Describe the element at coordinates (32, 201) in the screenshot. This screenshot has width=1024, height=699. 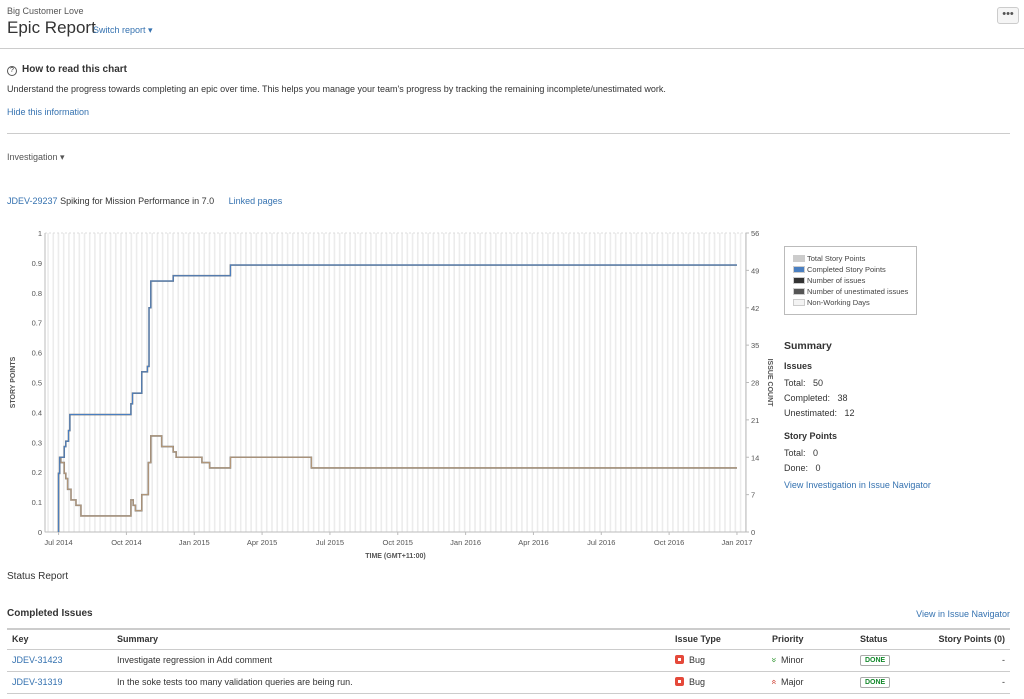
I see `epic-key-link: JDEV-29237` at that location.